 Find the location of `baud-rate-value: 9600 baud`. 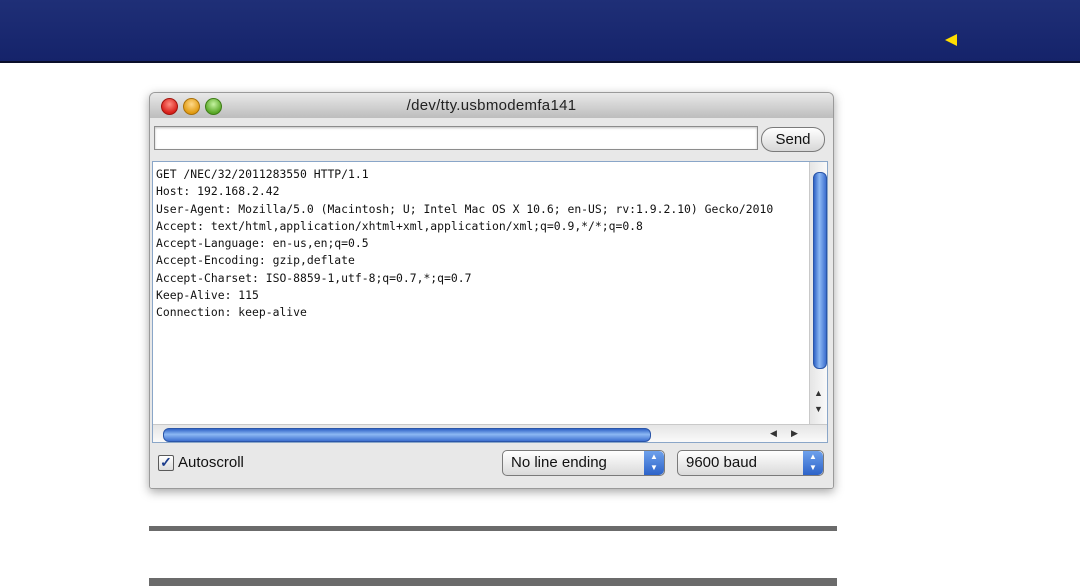

baud-rate-value: 9600 baud is located at coordinates (721, 462).